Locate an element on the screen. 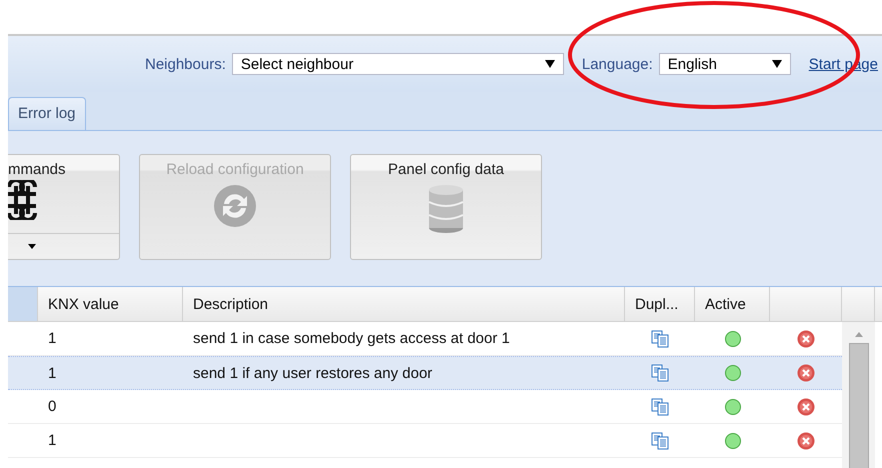 The width and height of the screenshot is (882, 468). table-row: 1 send 1 if any user restores any door is located at coordinates (425, 373).